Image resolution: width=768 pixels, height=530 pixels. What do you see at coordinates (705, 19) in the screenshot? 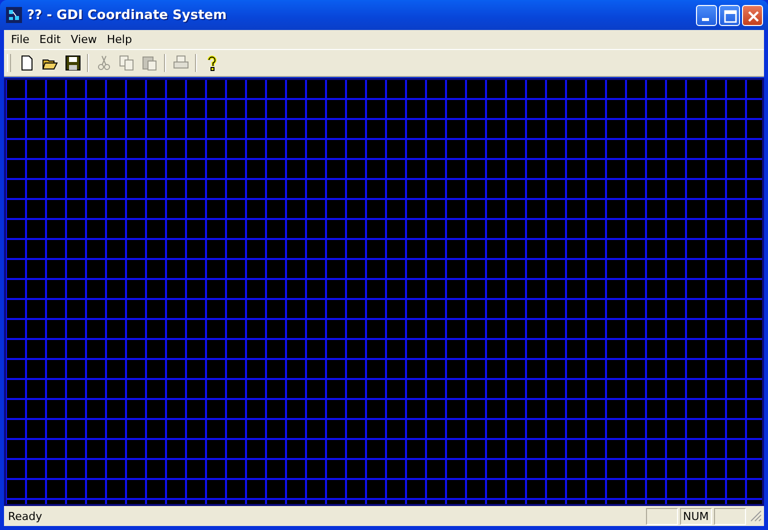
I see `minimize-icon` at bounding box center [705, 19].